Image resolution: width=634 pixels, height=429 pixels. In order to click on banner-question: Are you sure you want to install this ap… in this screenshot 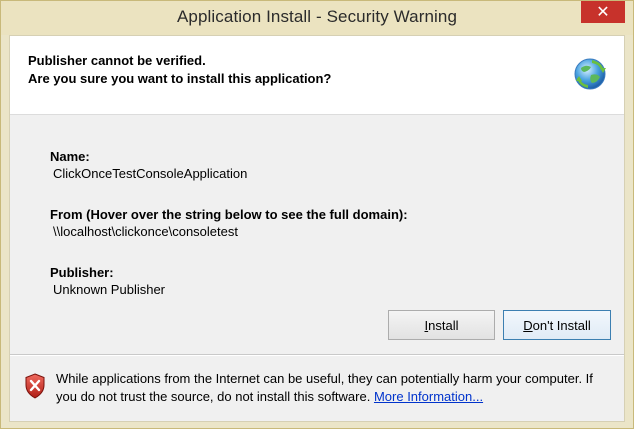, I will do `click(180, 78)`.